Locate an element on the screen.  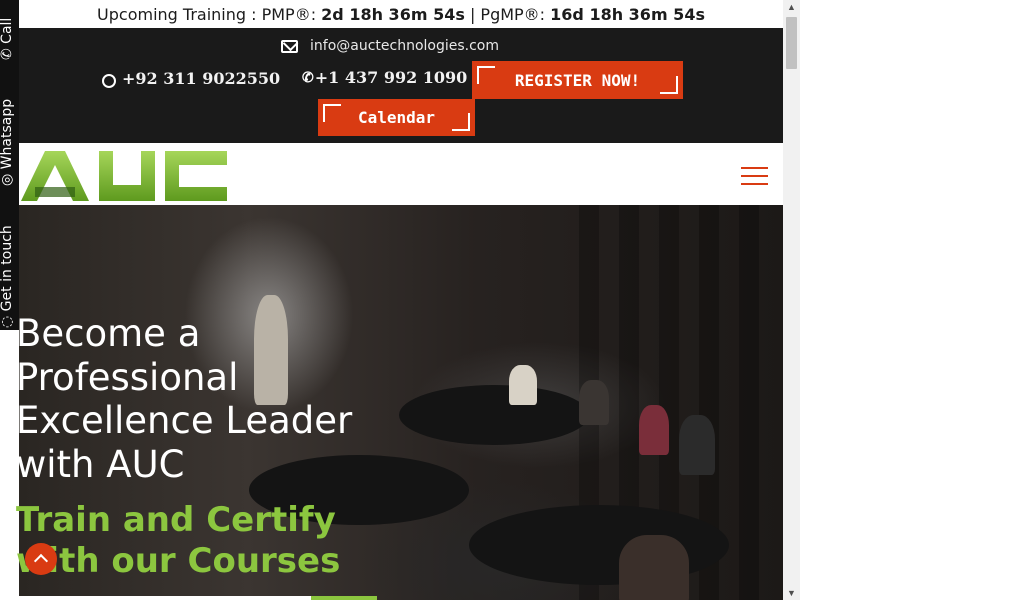
hero-title-line: with AUC is located at coordinates (100, 464).